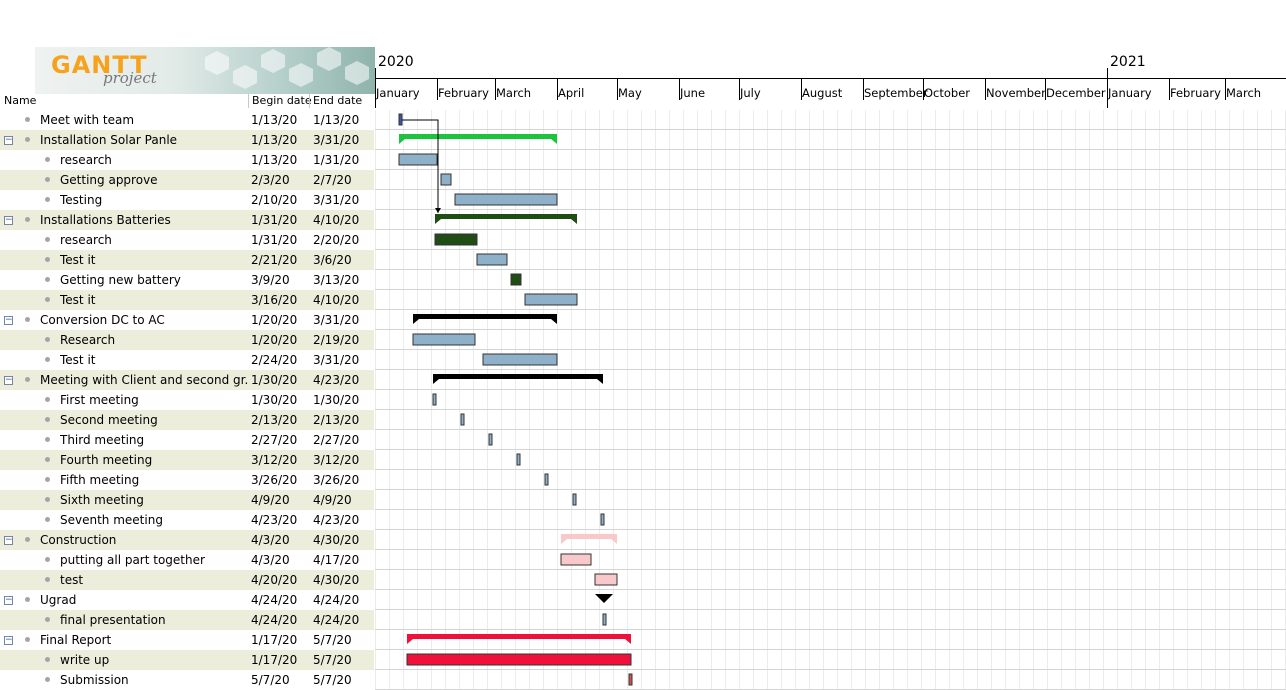 This screenshot has width=1286, height=690. I want to click on task-name: final presentation, so click(154, 620).